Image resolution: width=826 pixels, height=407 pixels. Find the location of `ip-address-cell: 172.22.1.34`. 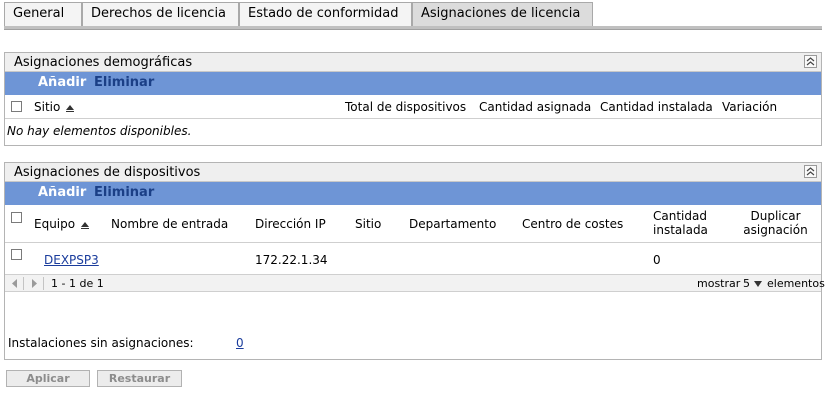

ip-address-cell: 172.22.1.34 is located at coordinates (291, 260).